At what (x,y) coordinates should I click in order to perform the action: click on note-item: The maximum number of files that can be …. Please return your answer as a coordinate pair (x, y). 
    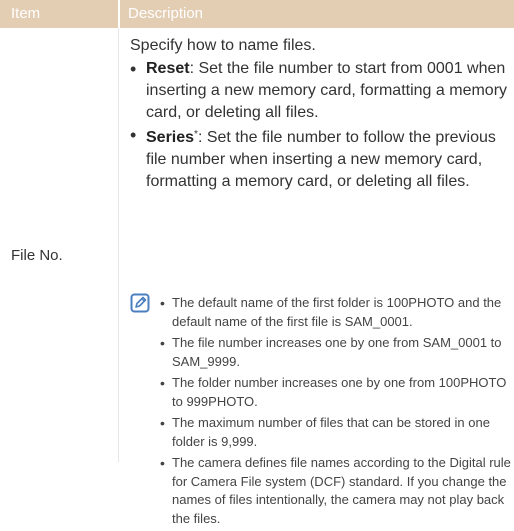
    Looking at the image, I should click on (336, 432).